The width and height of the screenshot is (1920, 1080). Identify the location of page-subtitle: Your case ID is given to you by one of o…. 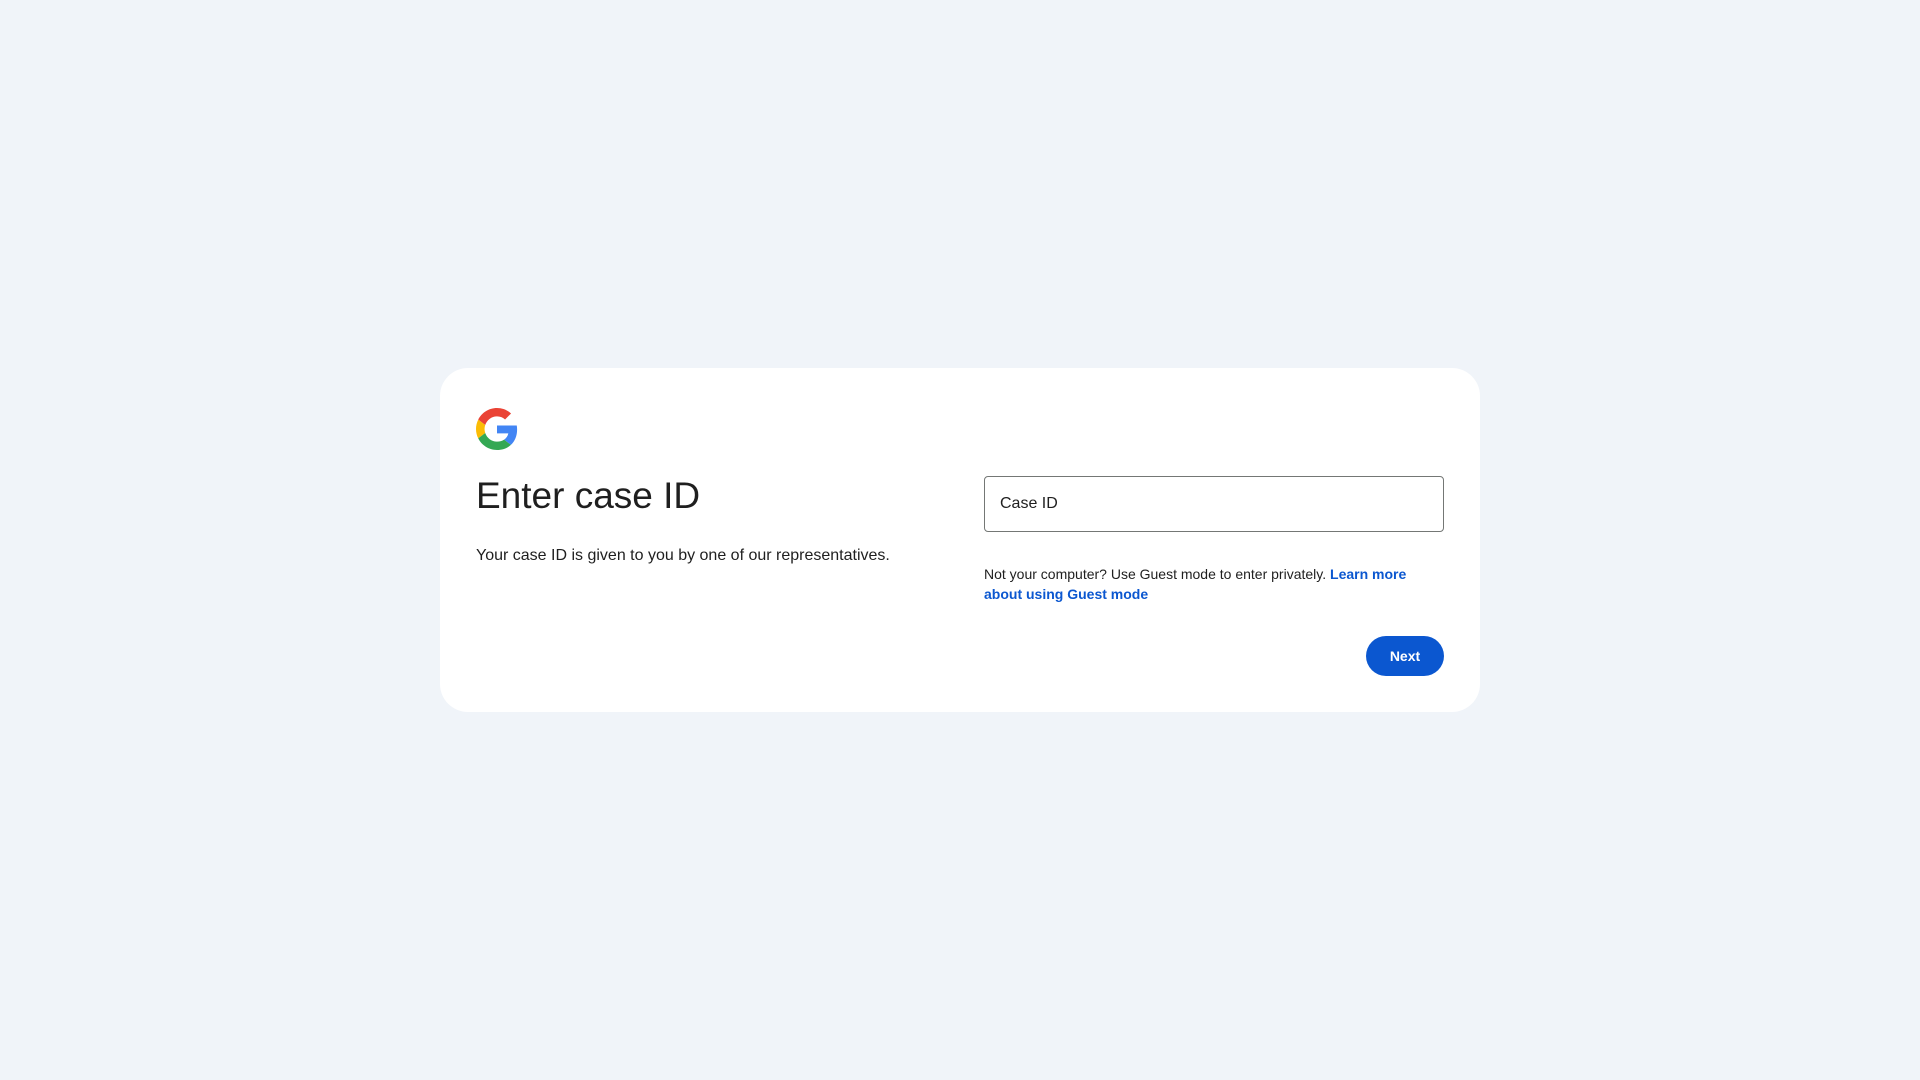
(683, 555).